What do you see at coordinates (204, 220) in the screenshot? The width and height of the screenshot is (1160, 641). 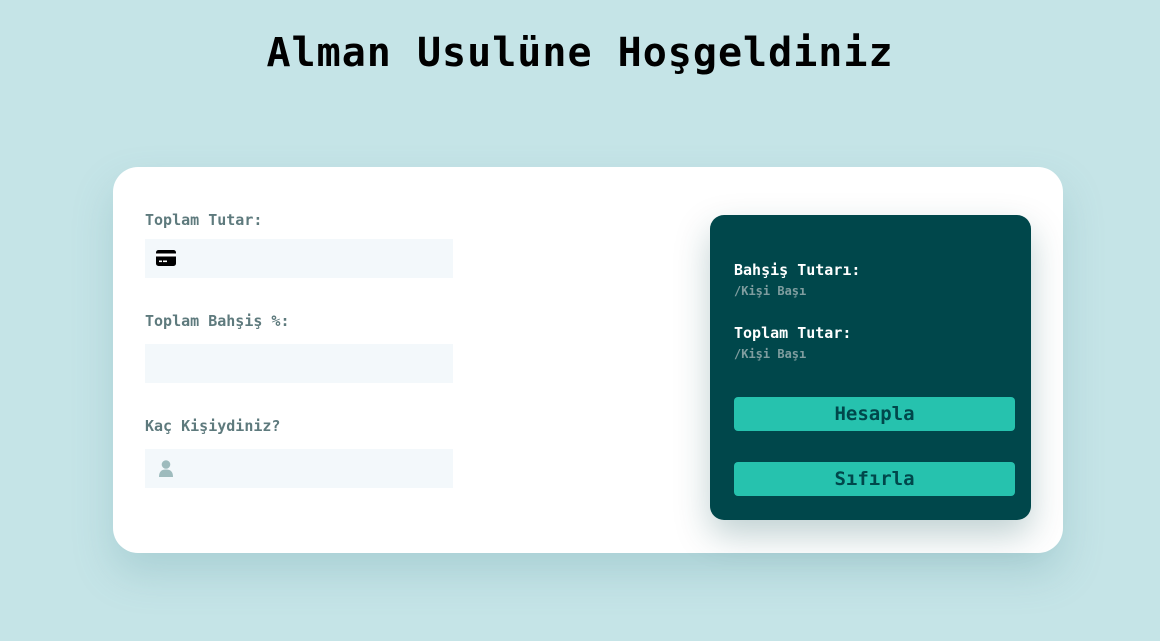 I see `total-amount-label: Toplam Tutar:` at bounding box center [204, 220].